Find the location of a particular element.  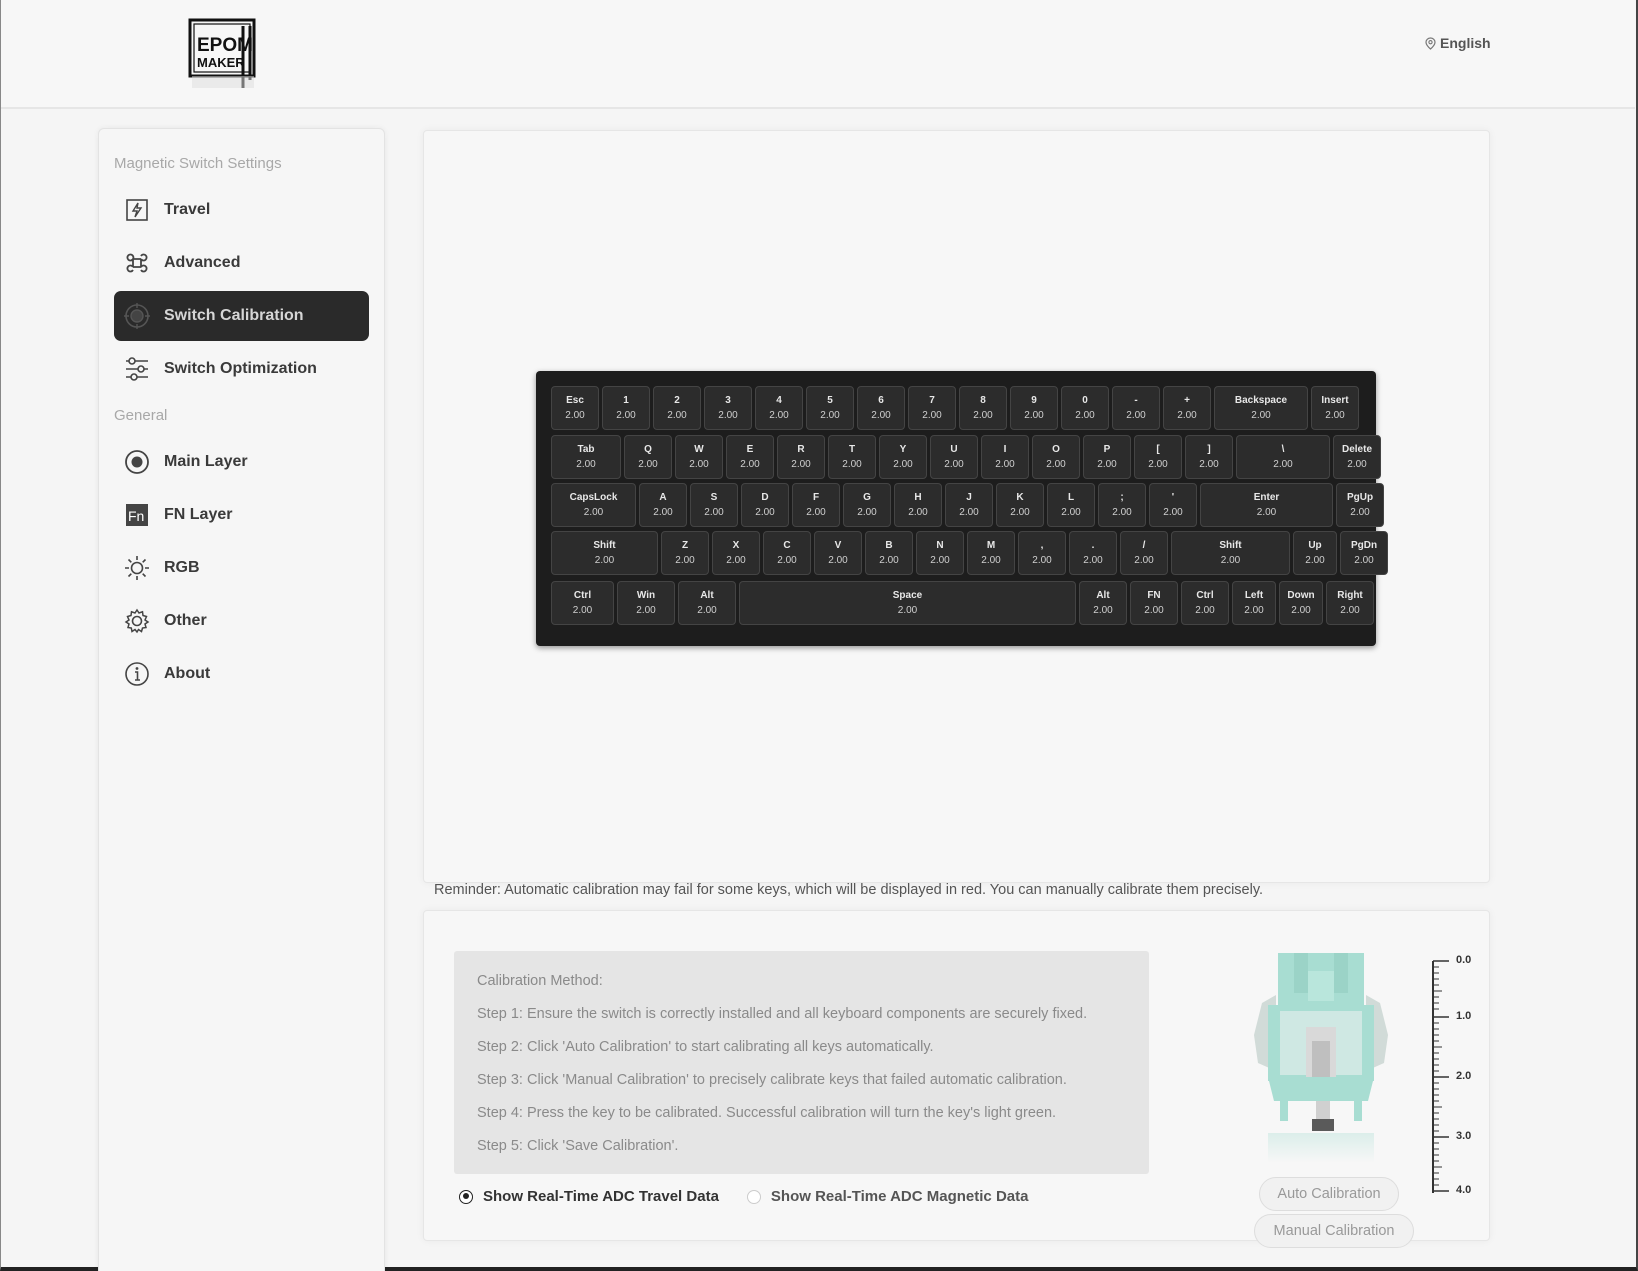

key-4: 4 2.00 is located at coordinates (779, 408).